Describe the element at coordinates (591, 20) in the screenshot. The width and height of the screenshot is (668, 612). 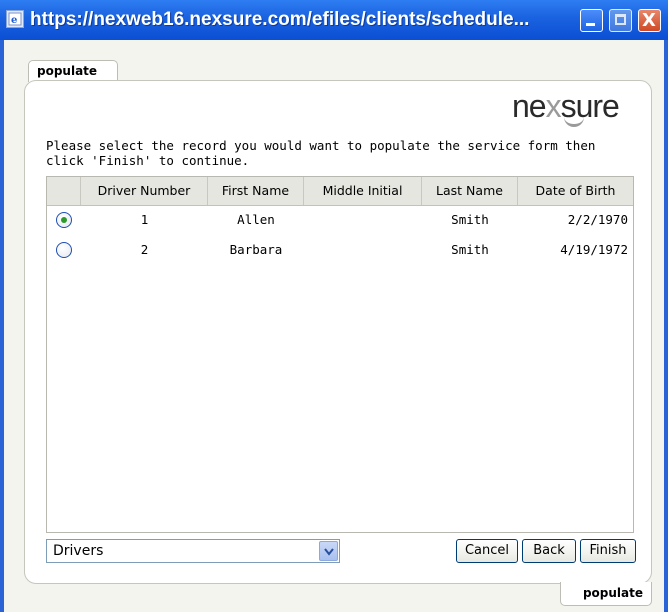
I see `minimize-button` at that location.